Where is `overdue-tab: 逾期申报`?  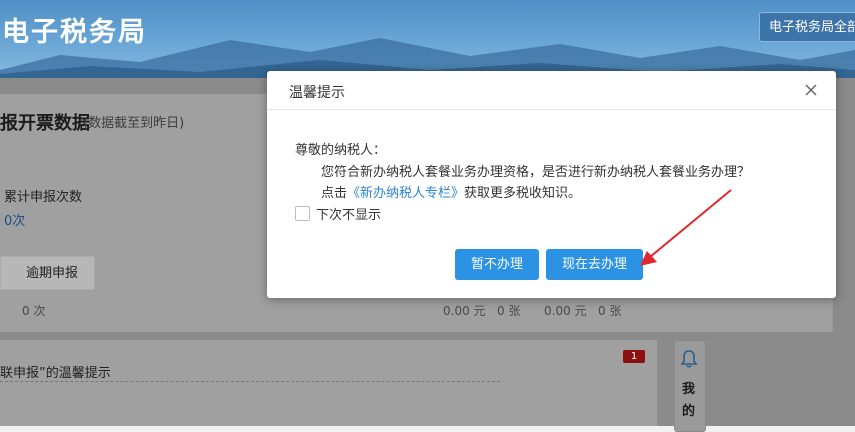 overdue-tab: 逾期申报 is located at coordinates (47, 273).